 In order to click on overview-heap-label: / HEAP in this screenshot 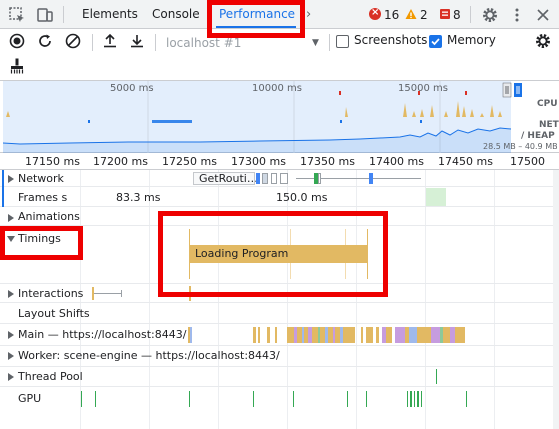, I will do `click(538, 136)`.